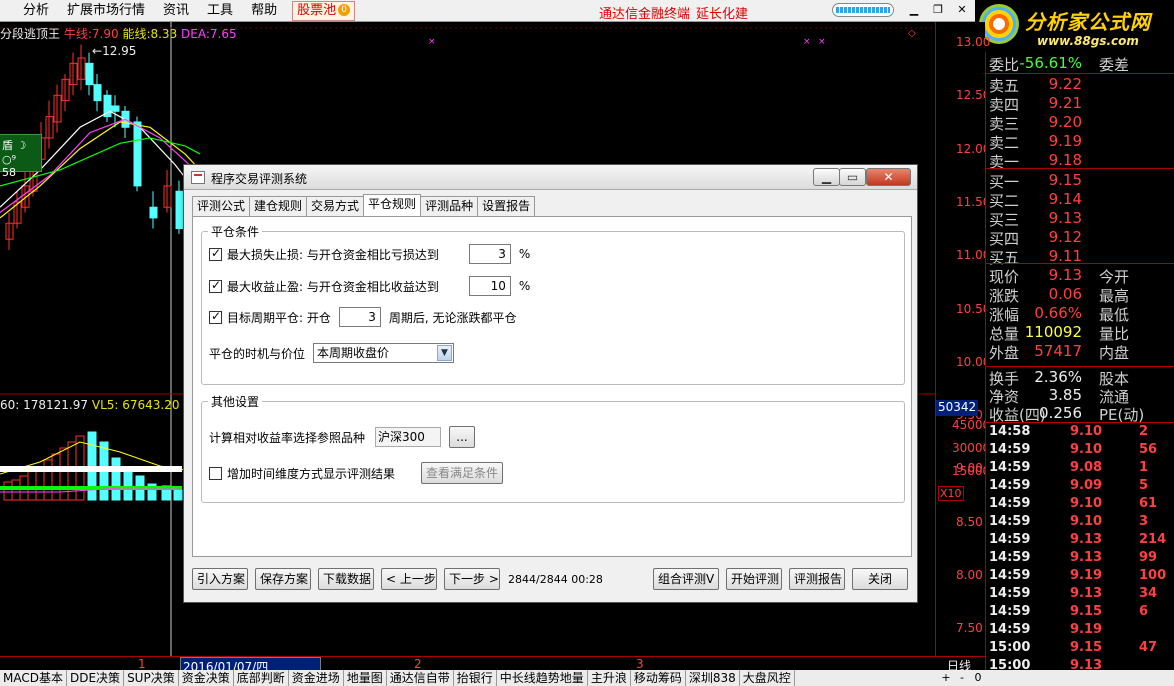 Image resolution: width=1174 pixels, height=686 pixels. What do you see at coordinates (938, 10) in the screenshot?
I see `restore-icon: ❐` at bounding box center [938, 10].